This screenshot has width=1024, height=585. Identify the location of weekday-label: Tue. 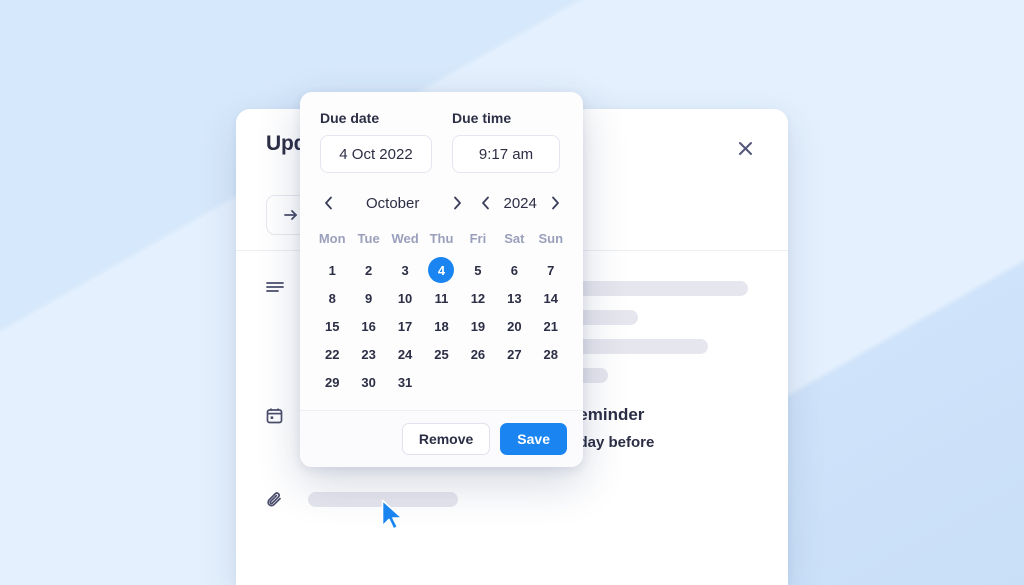
(368, 238).